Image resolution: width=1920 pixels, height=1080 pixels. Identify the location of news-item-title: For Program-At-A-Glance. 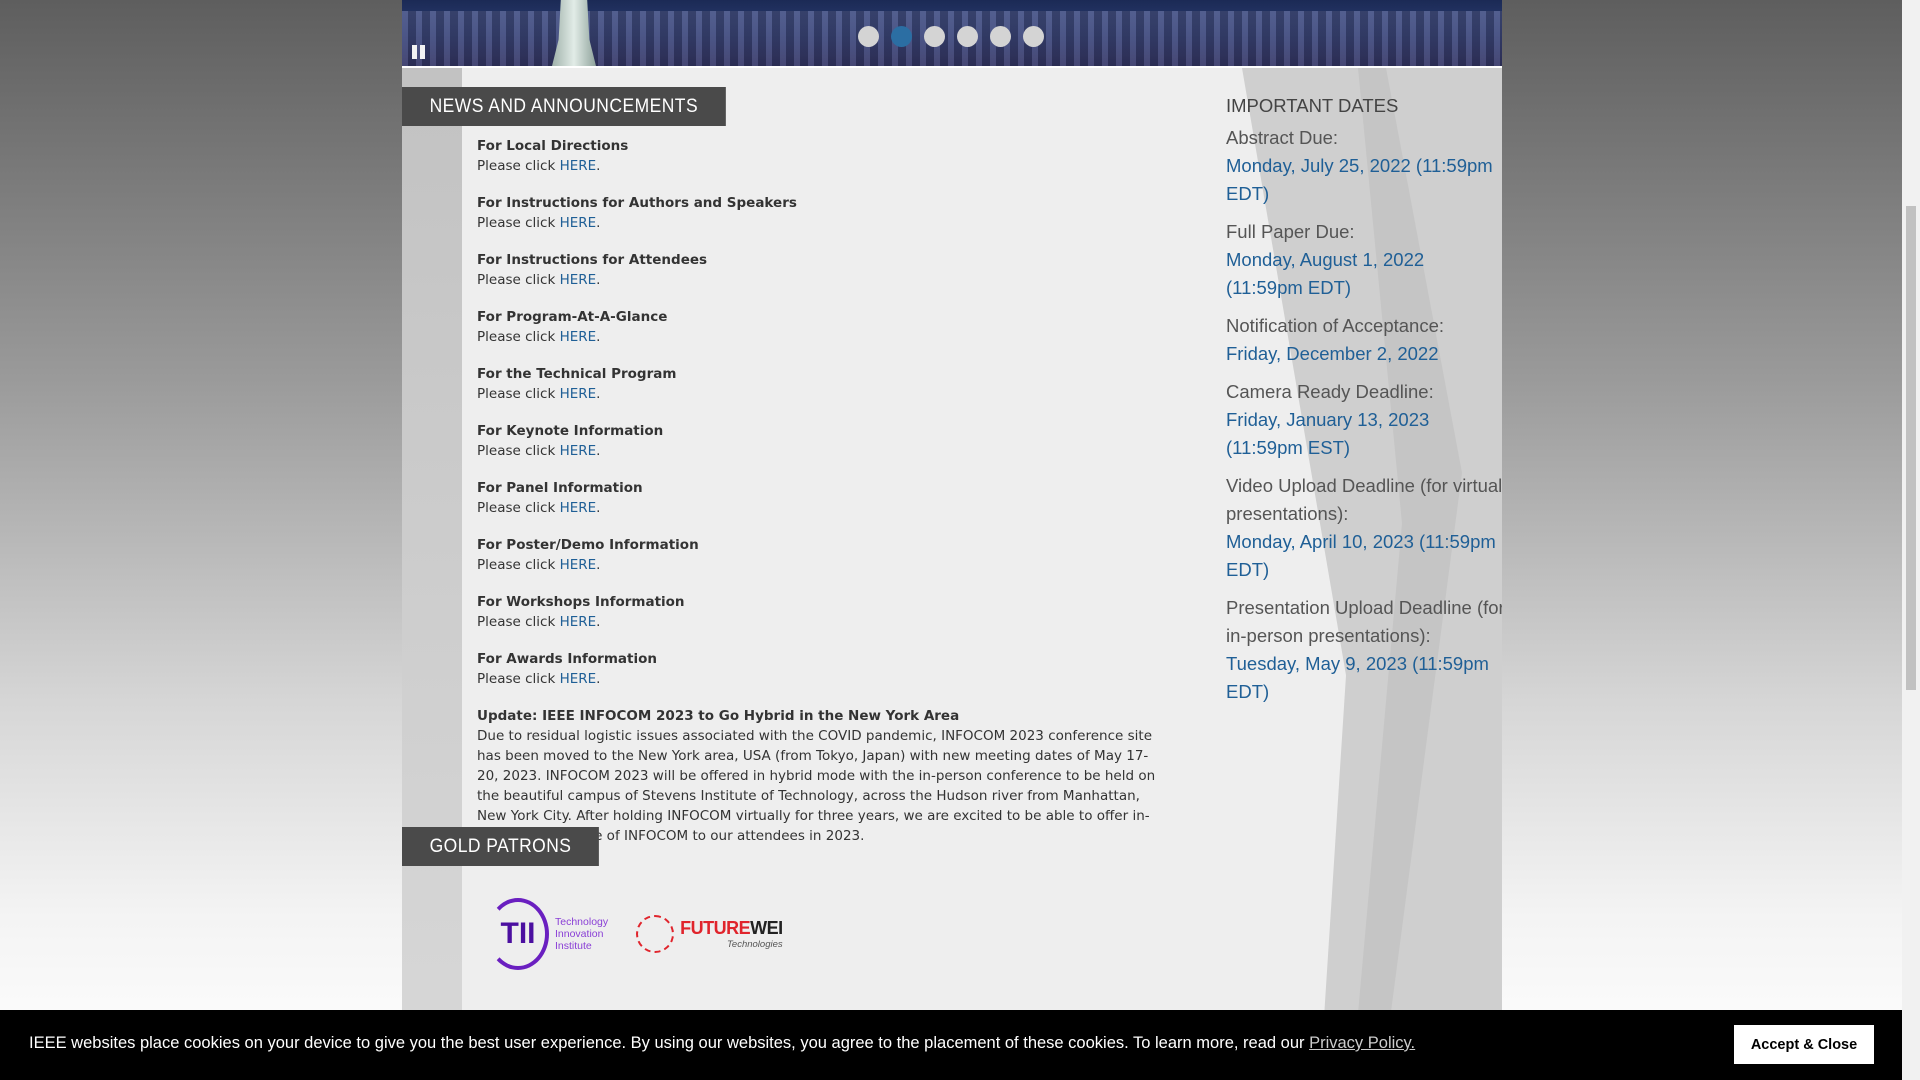
(572, 317).